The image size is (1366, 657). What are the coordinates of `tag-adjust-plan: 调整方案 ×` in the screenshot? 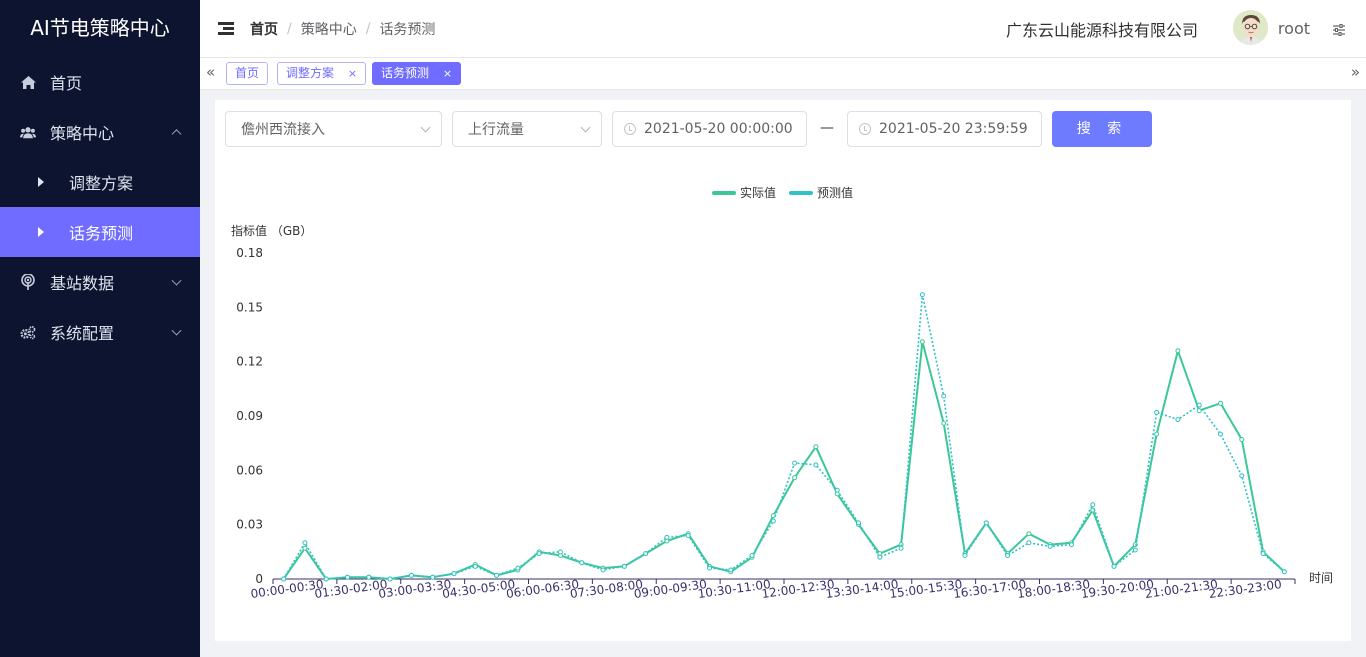 It's located at (322, 73).